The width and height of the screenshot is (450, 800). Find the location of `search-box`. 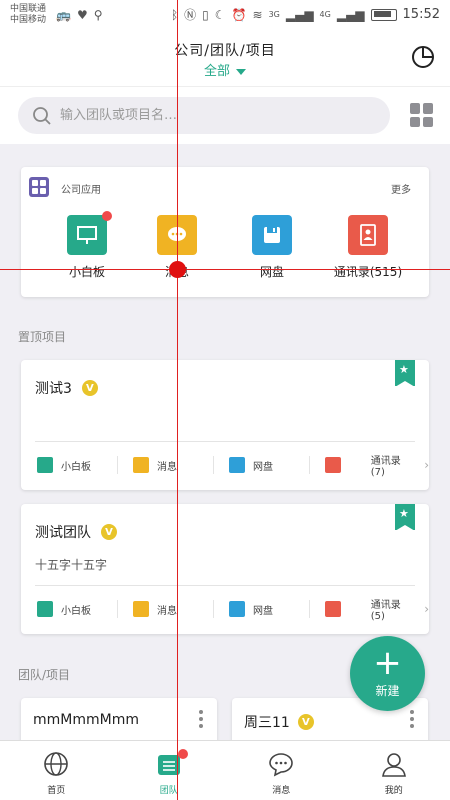

search-box is located at coordinates (204, 115).